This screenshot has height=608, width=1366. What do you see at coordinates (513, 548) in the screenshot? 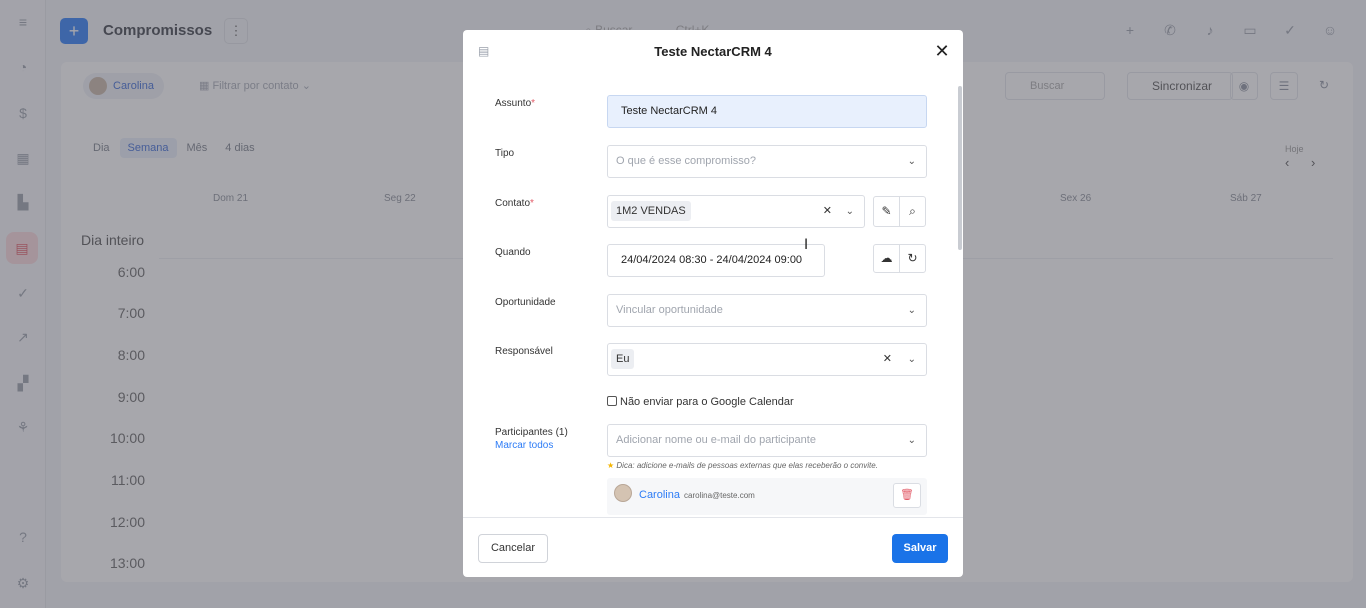
I see `cancel-button: Cancelar` at bounding box center [513, 548].